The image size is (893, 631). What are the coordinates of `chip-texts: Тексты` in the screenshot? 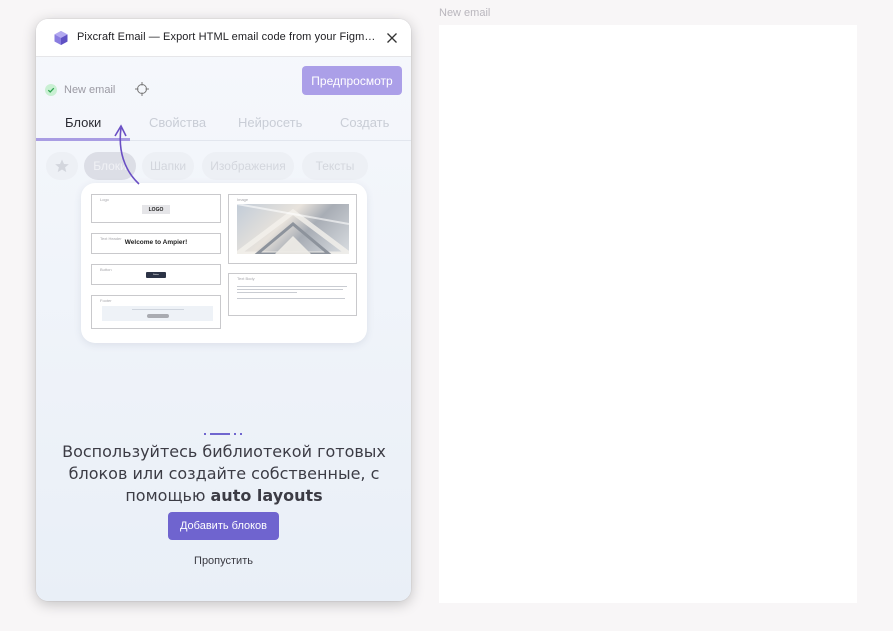 It's located at (335, 166).